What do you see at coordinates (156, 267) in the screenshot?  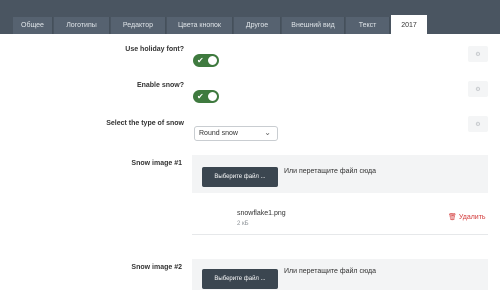 I see `snow-image-2-label: Snow image #2` at bounding box center [156, 267].